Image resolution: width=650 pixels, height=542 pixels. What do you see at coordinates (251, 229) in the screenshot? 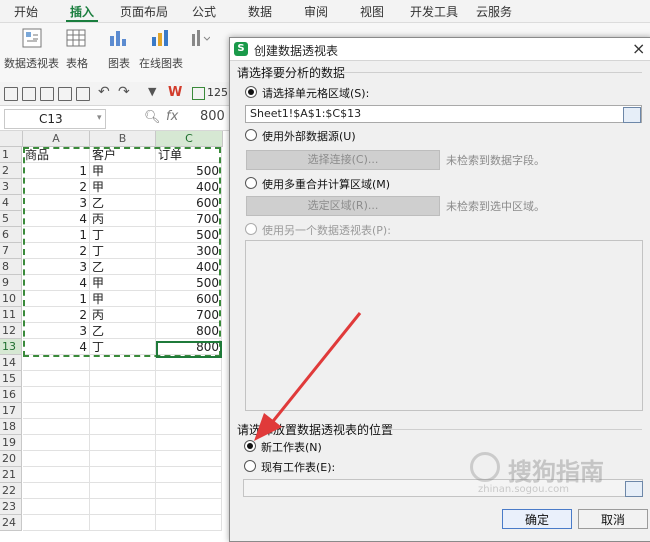
I see `radio-other-pivot` at bounding box center [251, 229].